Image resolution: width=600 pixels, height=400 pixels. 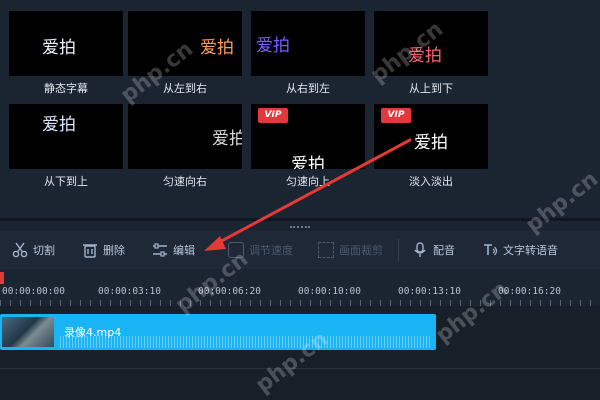 I want to click on effect-label: 从上到下, so click(x=431, y=88).